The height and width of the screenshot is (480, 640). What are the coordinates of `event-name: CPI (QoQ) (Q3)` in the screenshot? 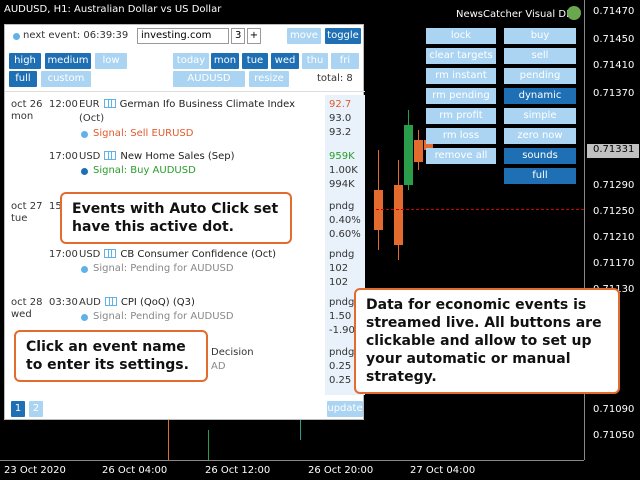 It's located at (158, 302).